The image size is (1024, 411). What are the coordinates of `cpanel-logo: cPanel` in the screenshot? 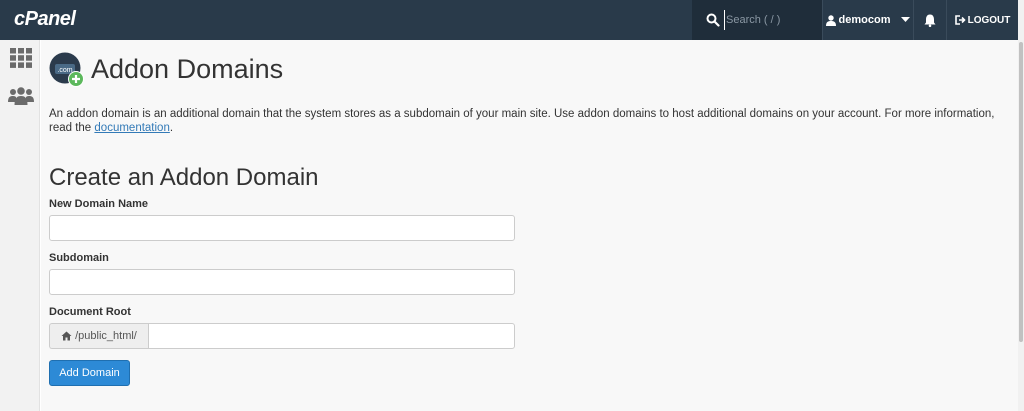 It's located at (45, 19).